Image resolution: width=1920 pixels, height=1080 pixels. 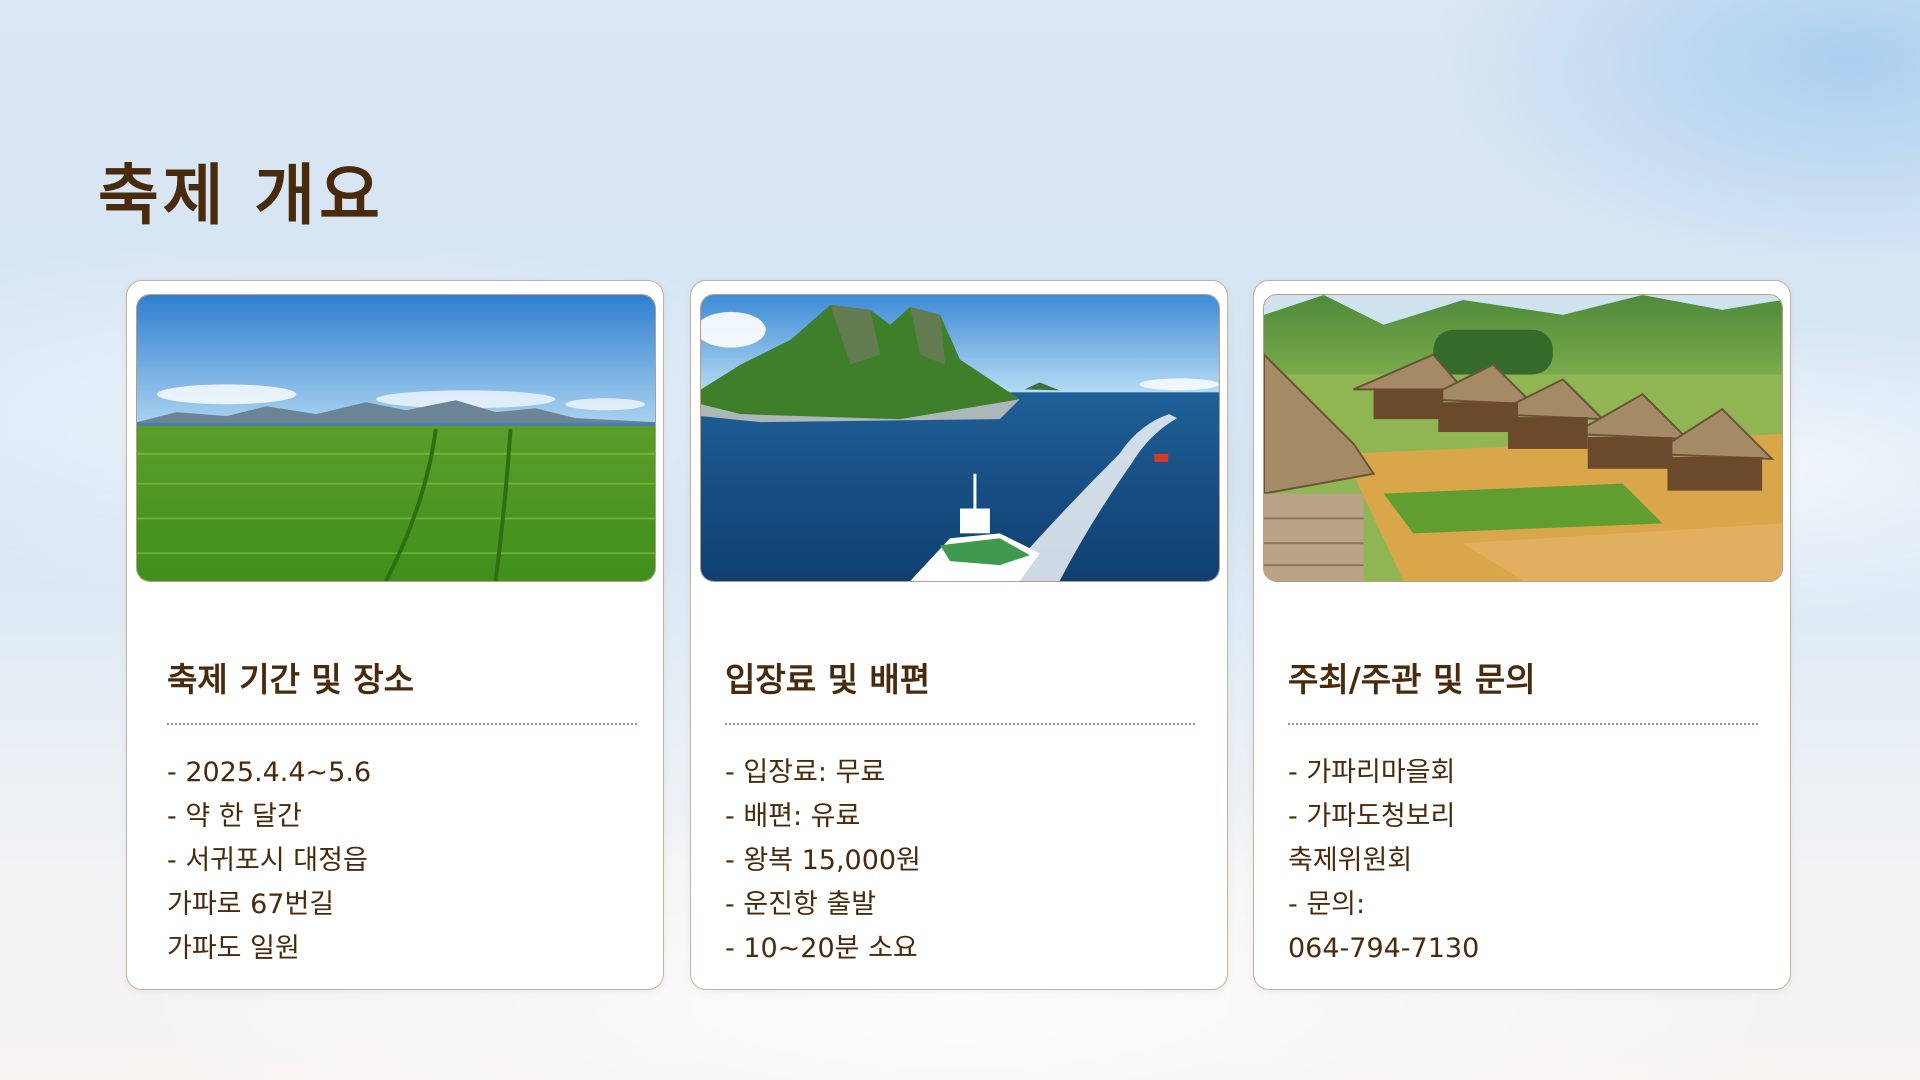 What do you see at coordinates (396, 438) in the screenshot?
I see `barley-field-image` at bounding box center [396, 438].